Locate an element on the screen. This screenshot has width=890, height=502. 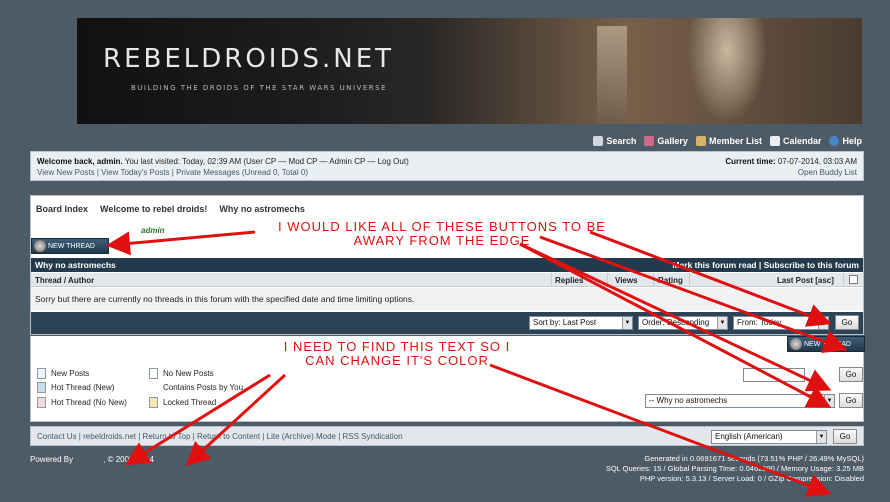
forum-title: Why no astromechs is located at coordinates (75, 265).